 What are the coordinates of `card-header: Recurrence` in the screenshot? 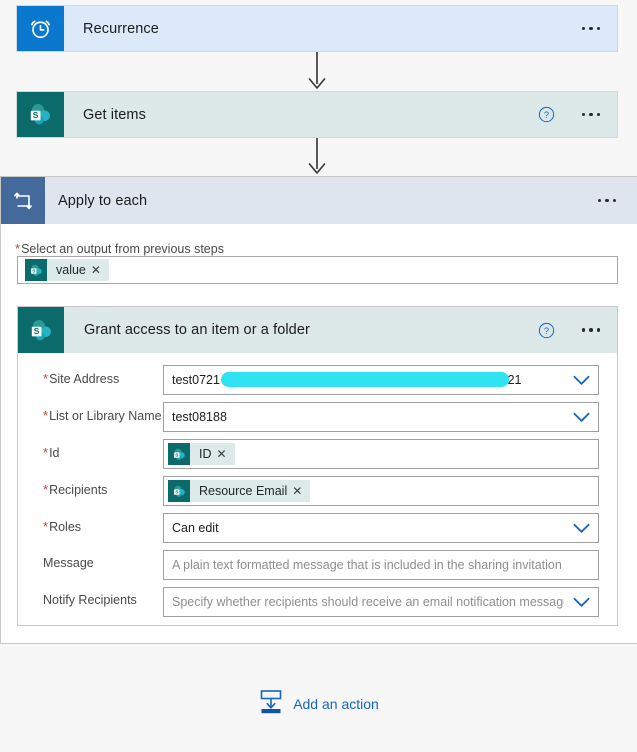 It's located at (317, 28).